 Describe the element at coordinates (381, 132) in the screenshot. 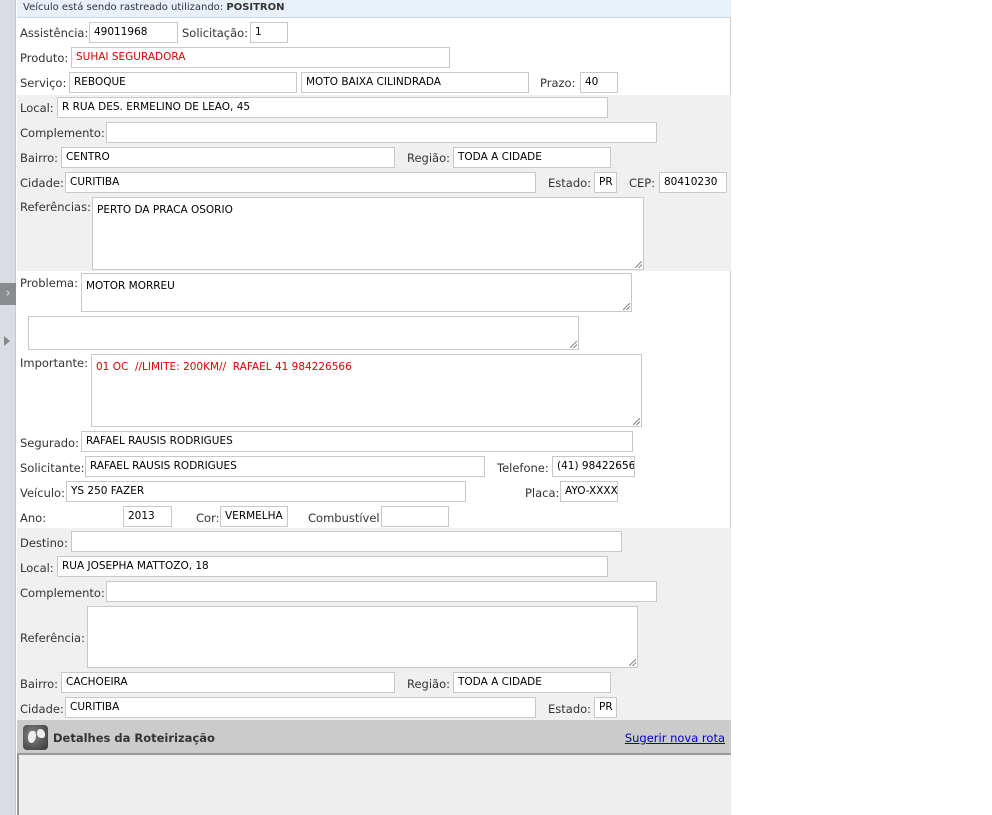

I see `complemento-input` at that location.